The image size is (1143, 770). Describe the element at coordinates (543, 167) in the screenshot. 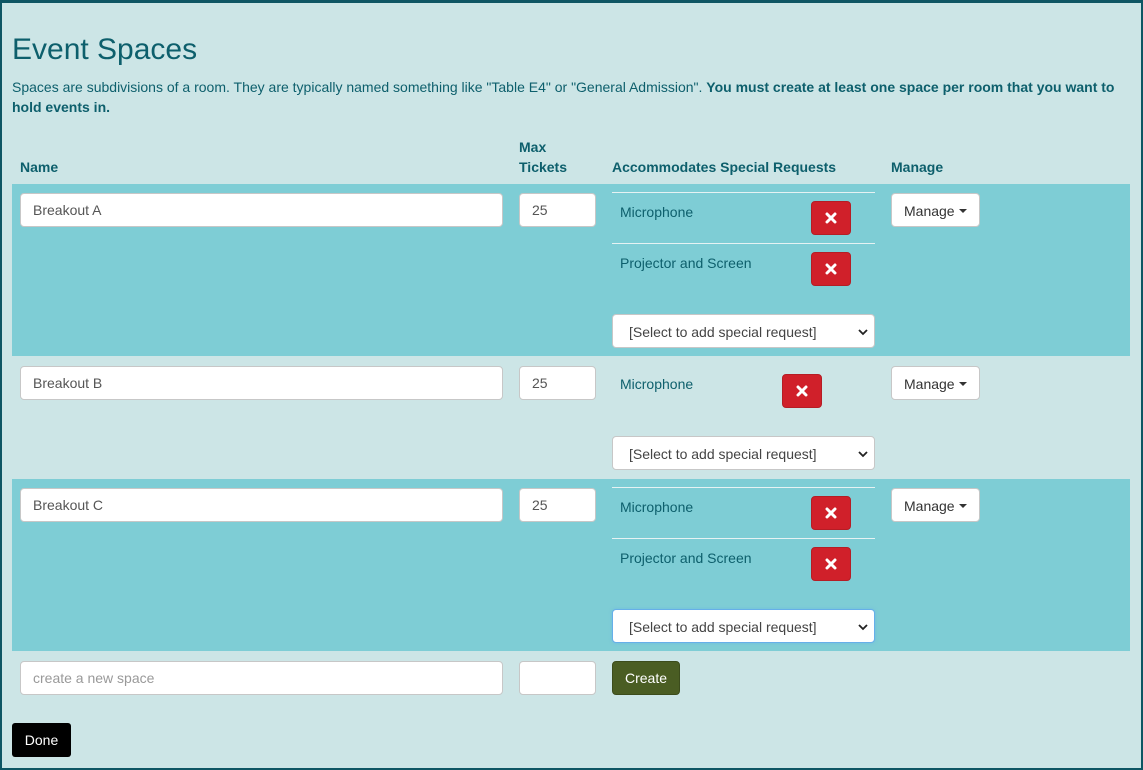

I see `column-header-max-tickets-line2: Tickets` at that location.